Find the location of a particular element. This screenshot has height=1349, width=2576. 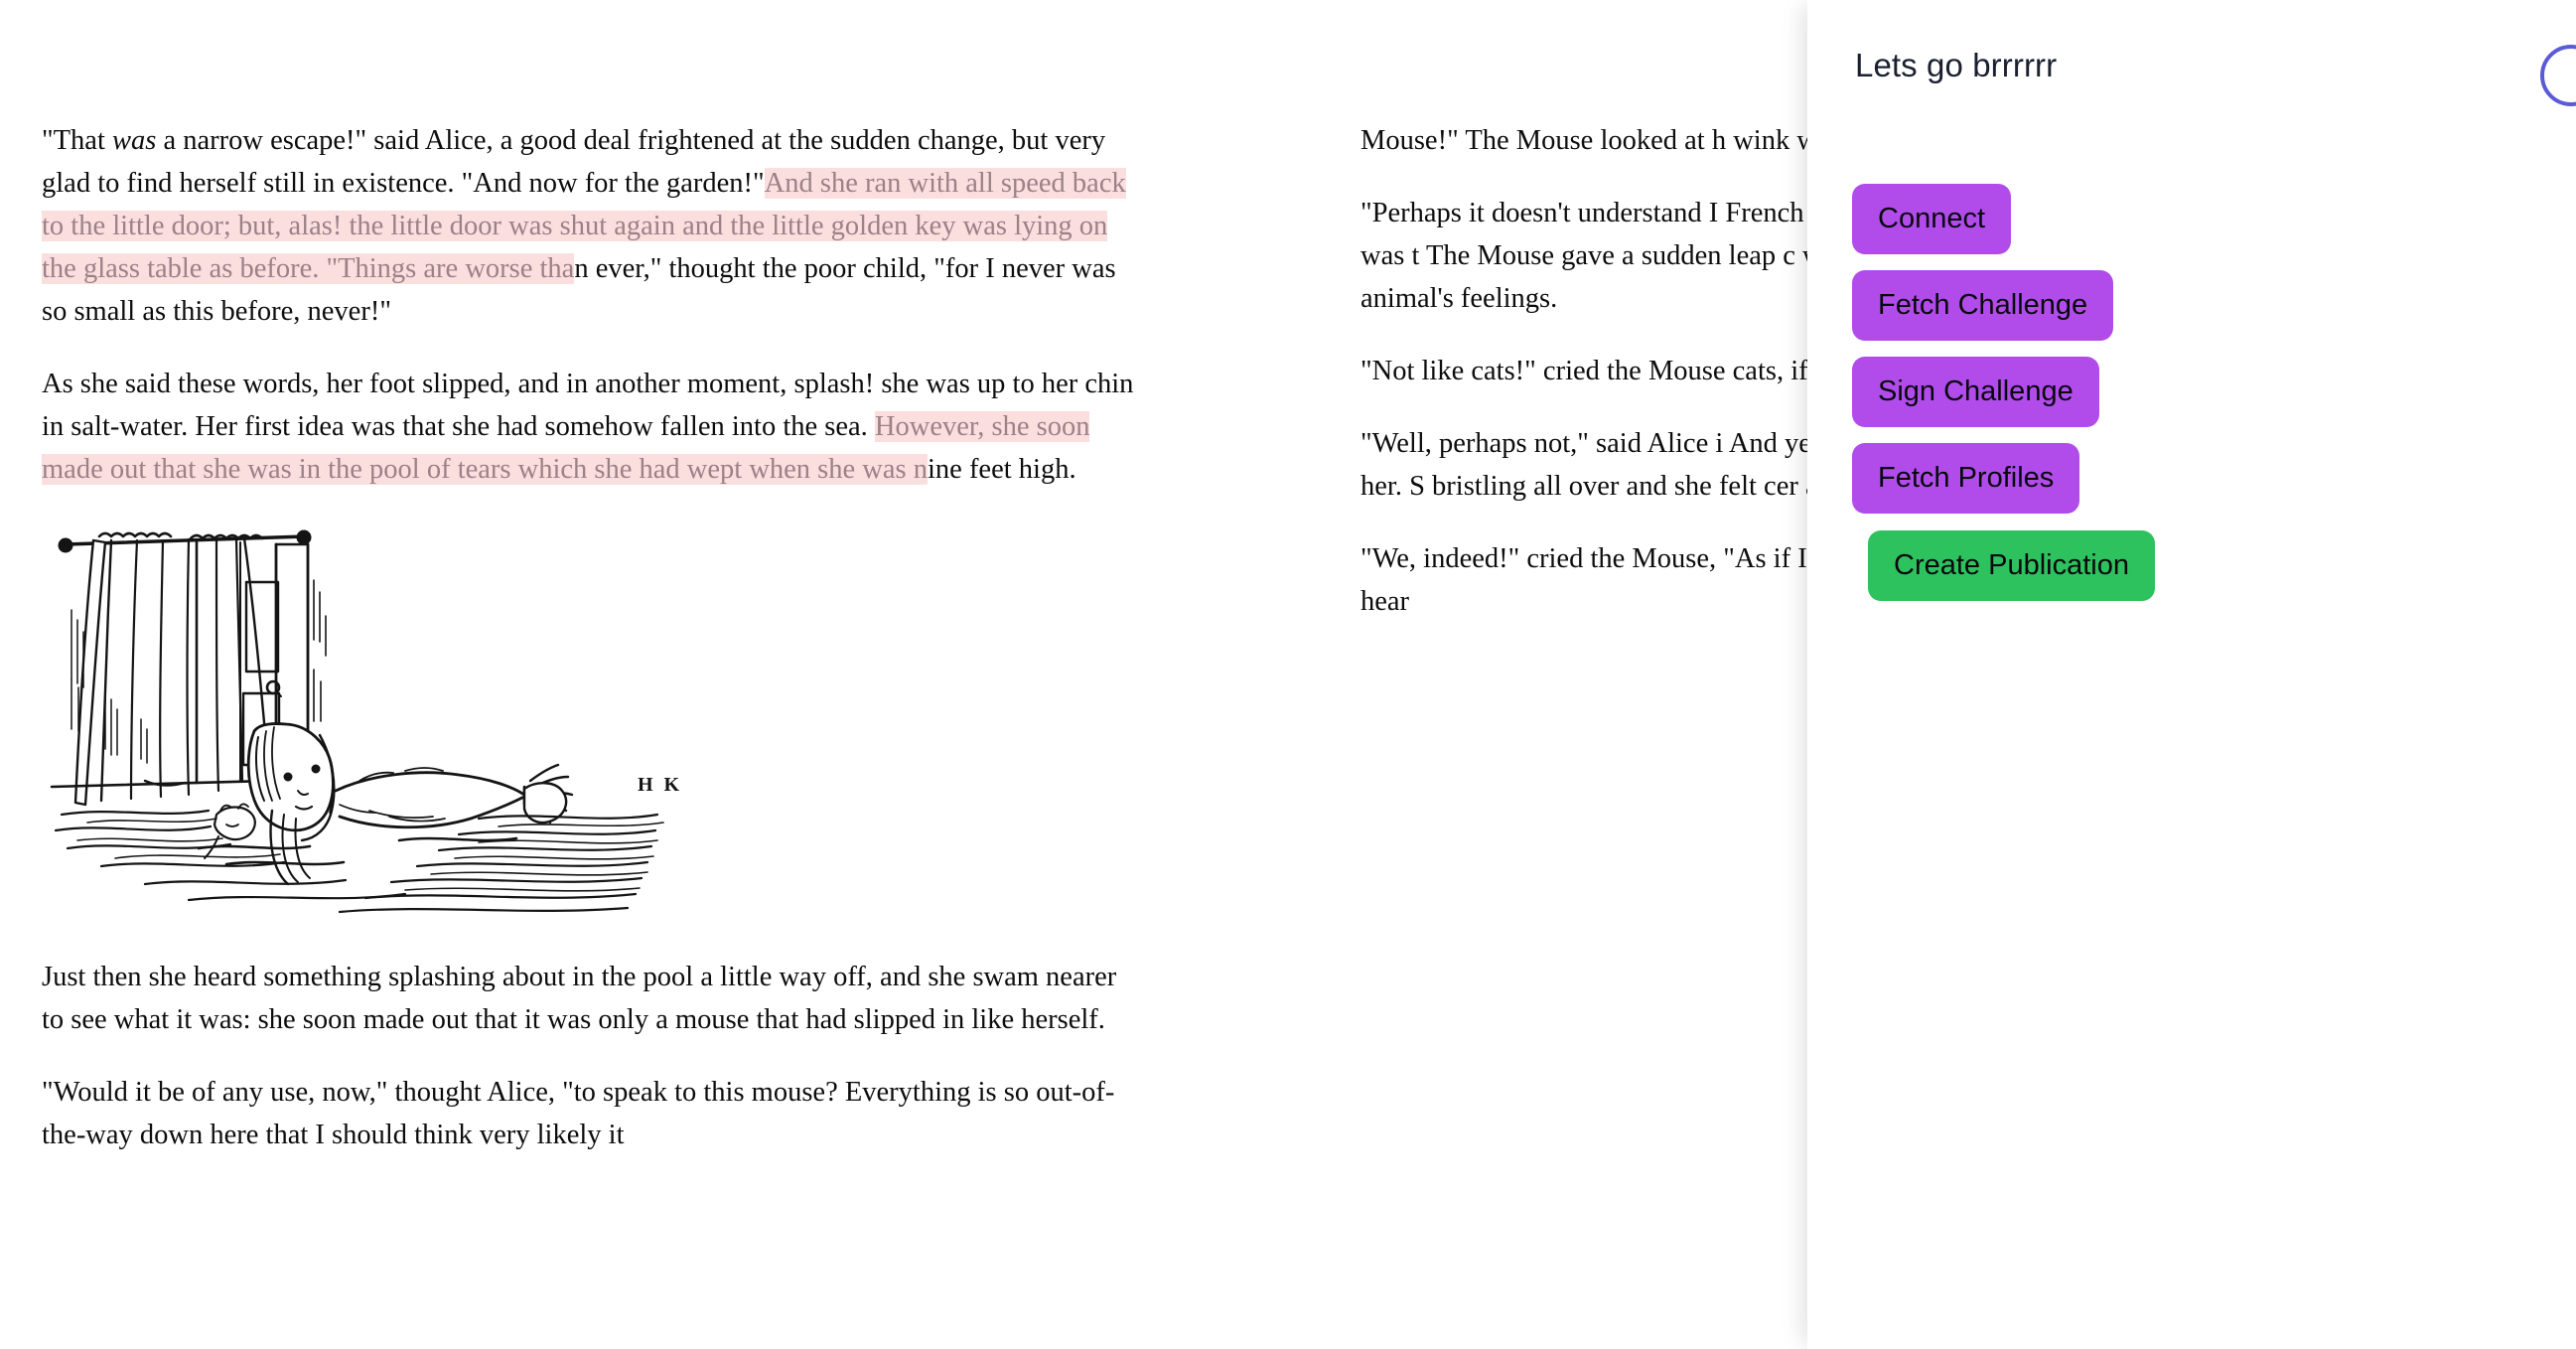

sign-challenge-button: Sign Challenge is located at coordinates (1976, 392).